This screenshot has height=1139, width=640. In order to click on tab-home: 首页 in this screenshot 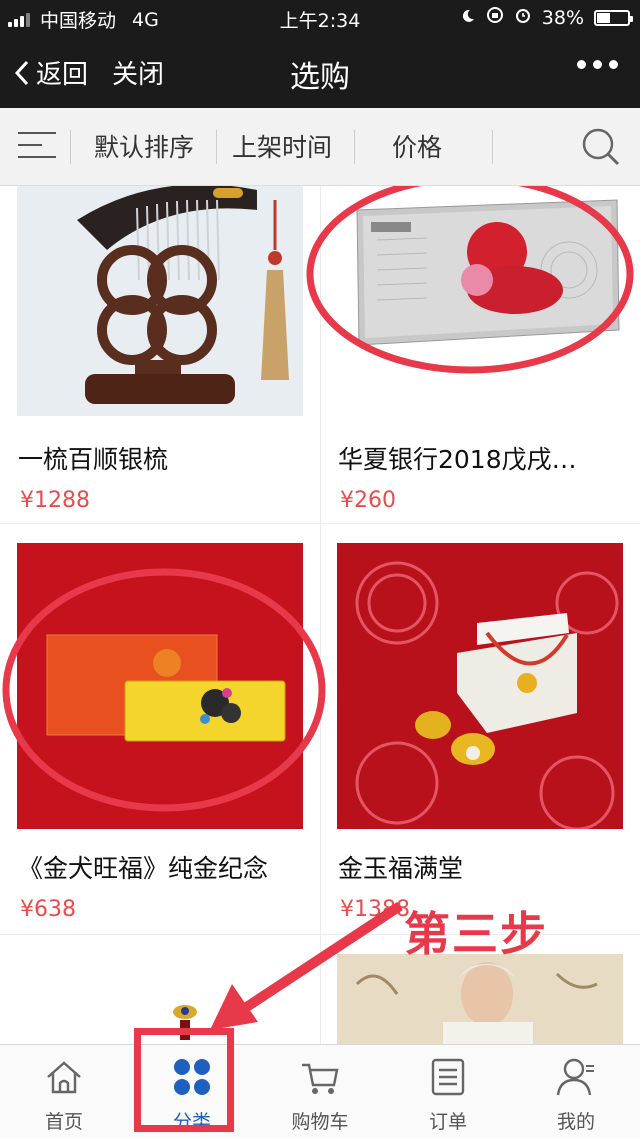, I will do `click(64, 1092)`.